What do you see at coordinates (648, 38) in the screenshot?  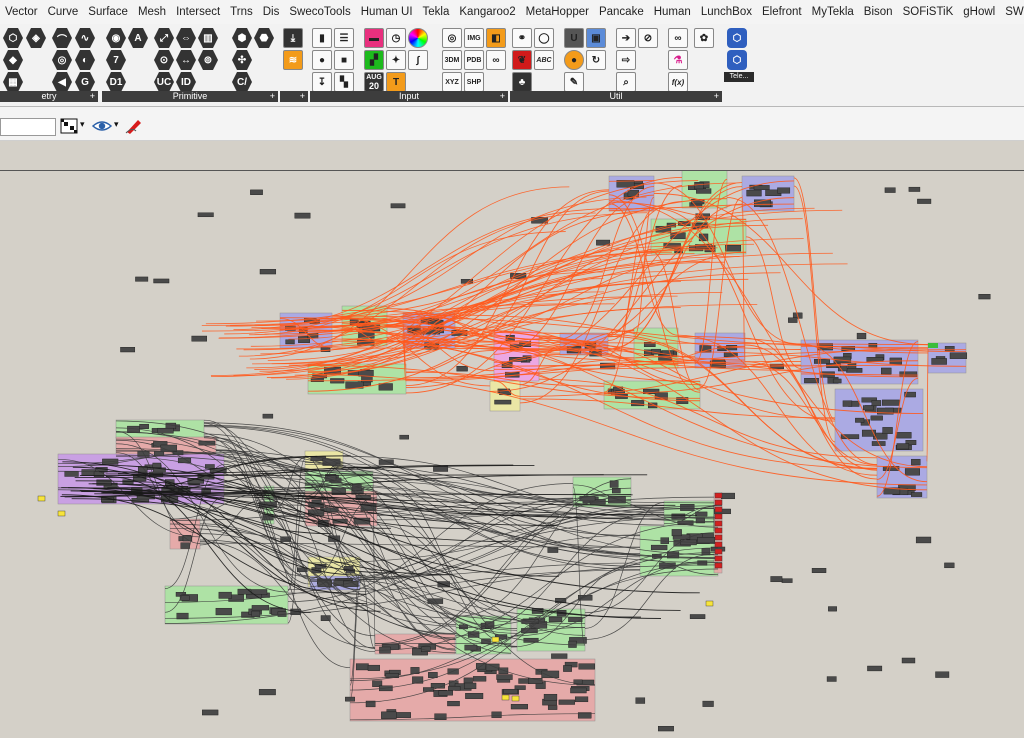 I see `no-entry-icon: ⊘` at bounding box center [648, 38].